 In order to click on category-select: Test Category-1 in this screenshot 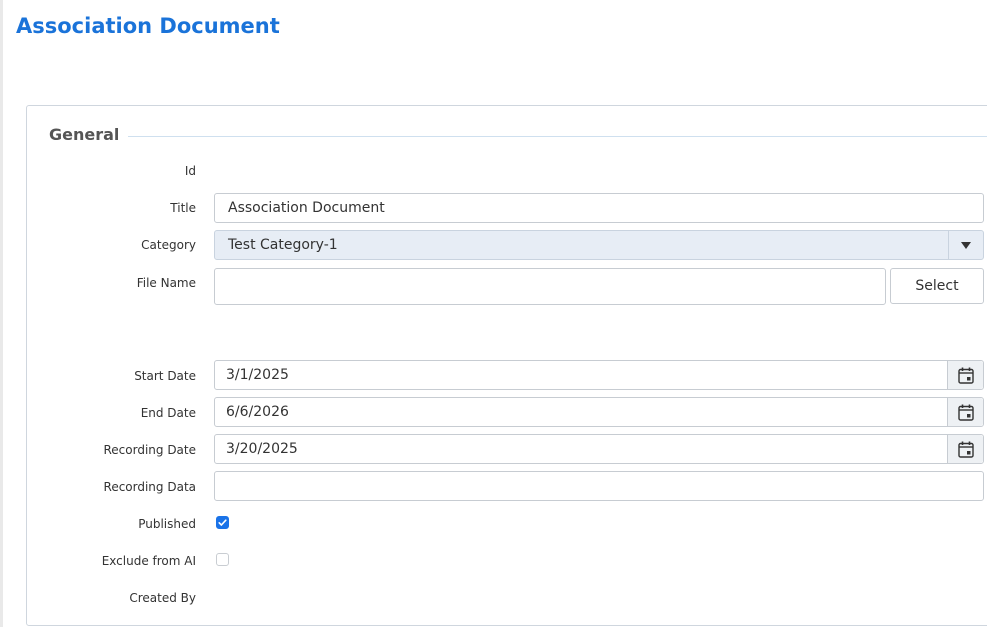, I will do `click(599, 245)`.